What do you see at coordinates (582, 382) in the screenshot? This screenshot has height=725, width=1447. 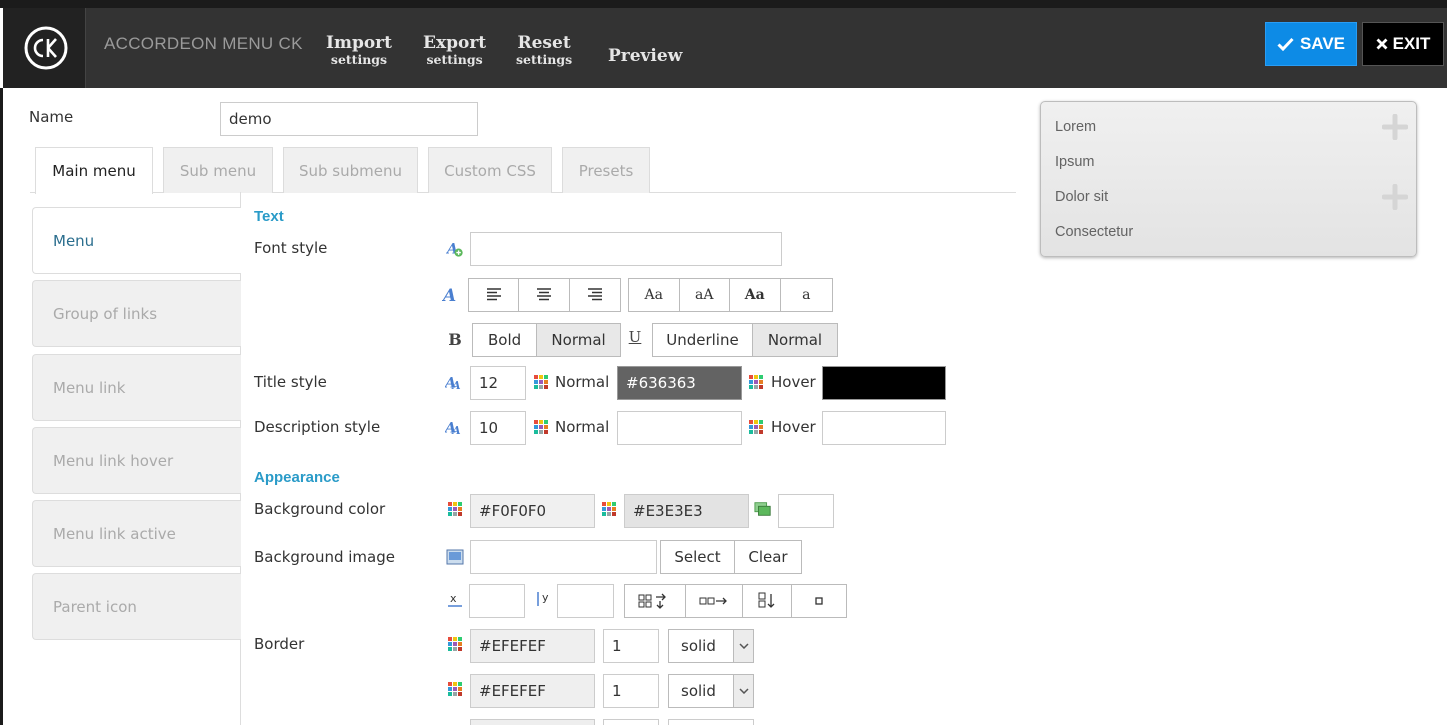 I see `title-normal-label: Normal` at bounding box center [582, 382].